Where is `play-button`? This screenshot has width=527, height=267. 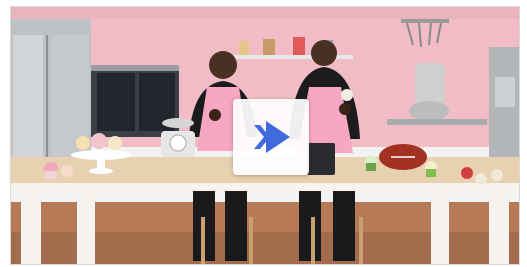 play-button is located at coordinates (271, 137).